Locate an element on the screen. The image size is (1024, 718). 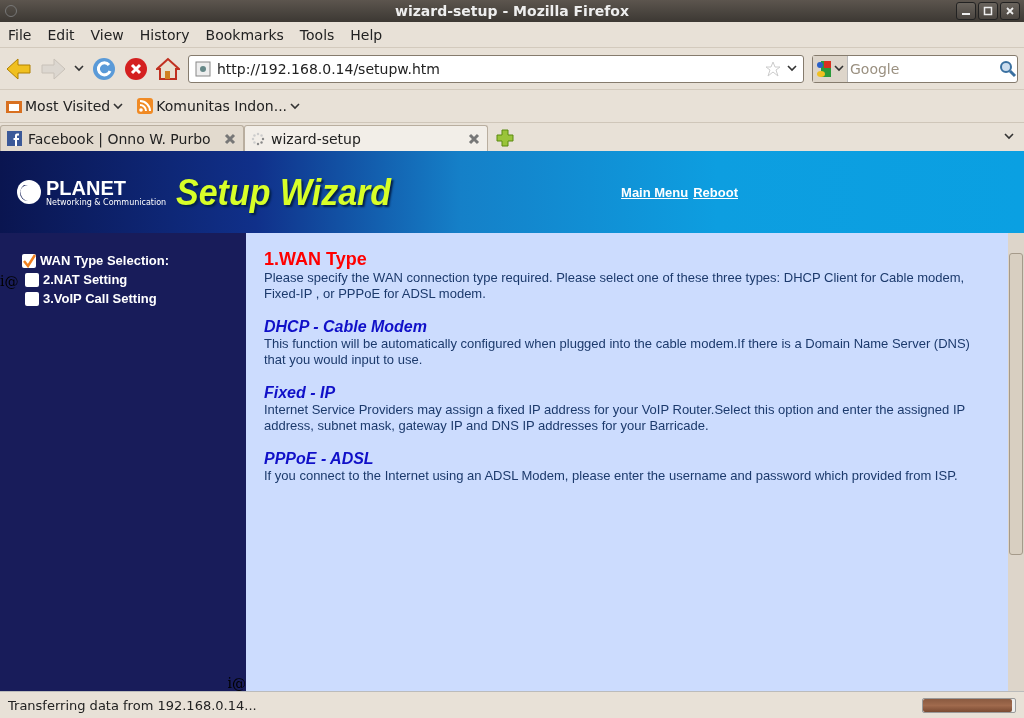
home-icon is located at coordinates (168, 68).